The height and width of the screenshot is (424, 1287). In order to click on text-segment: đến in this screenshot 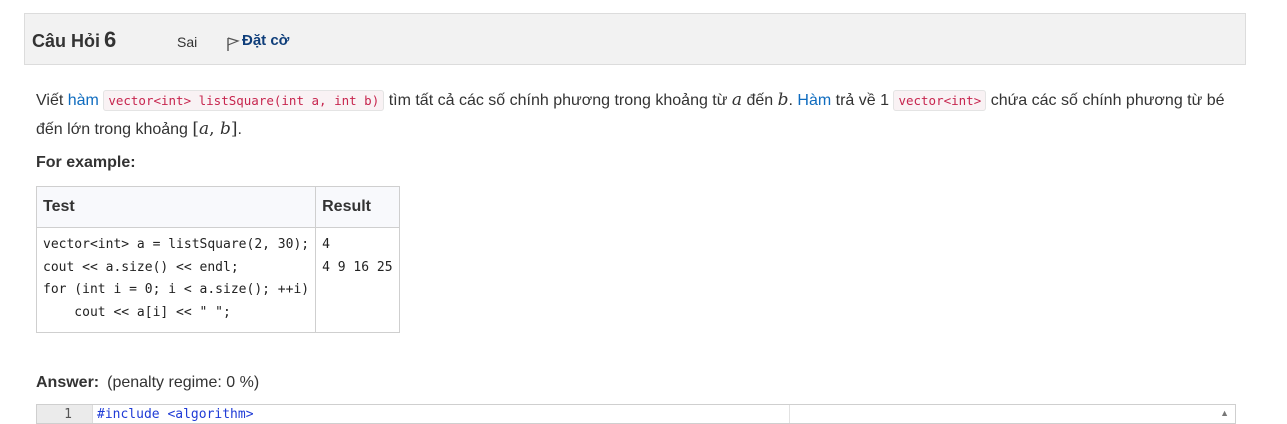, I will do `click(760, 100)`.